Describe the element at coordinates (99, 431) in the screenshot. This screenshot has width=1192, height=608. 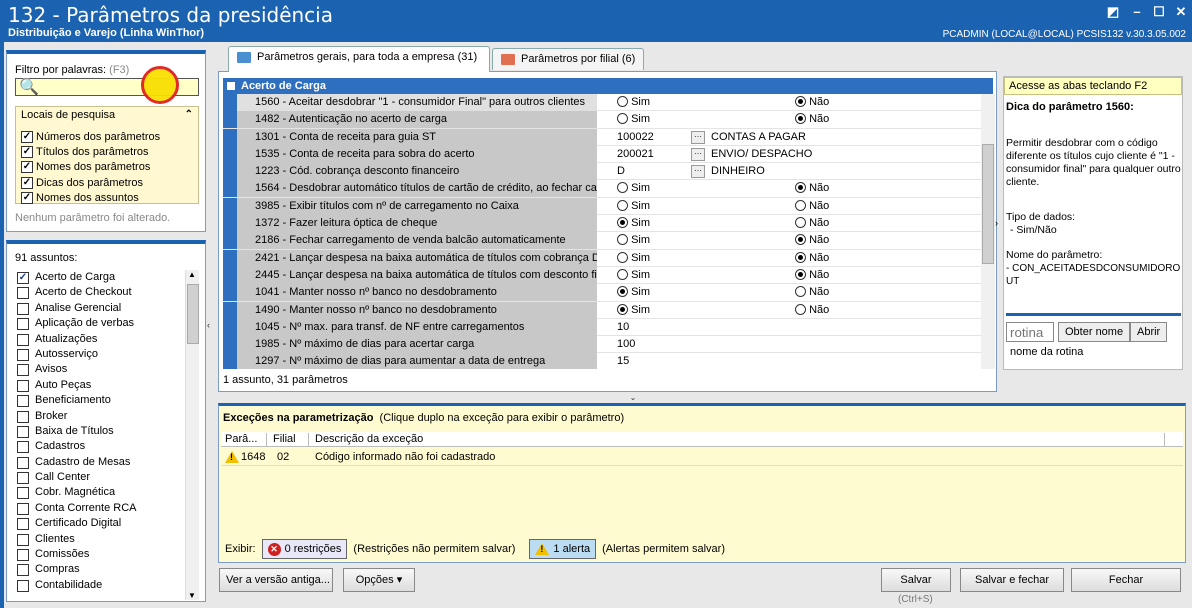
I see `subject-item: Baixa de Títulos` at that location.